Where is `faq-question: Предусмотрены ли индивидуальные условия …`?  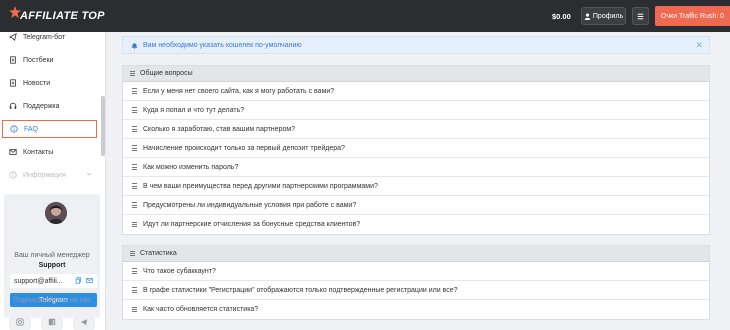 faq-question: Предусмотрены ли индивидуальные условия … is located at coordinates (416, 205).